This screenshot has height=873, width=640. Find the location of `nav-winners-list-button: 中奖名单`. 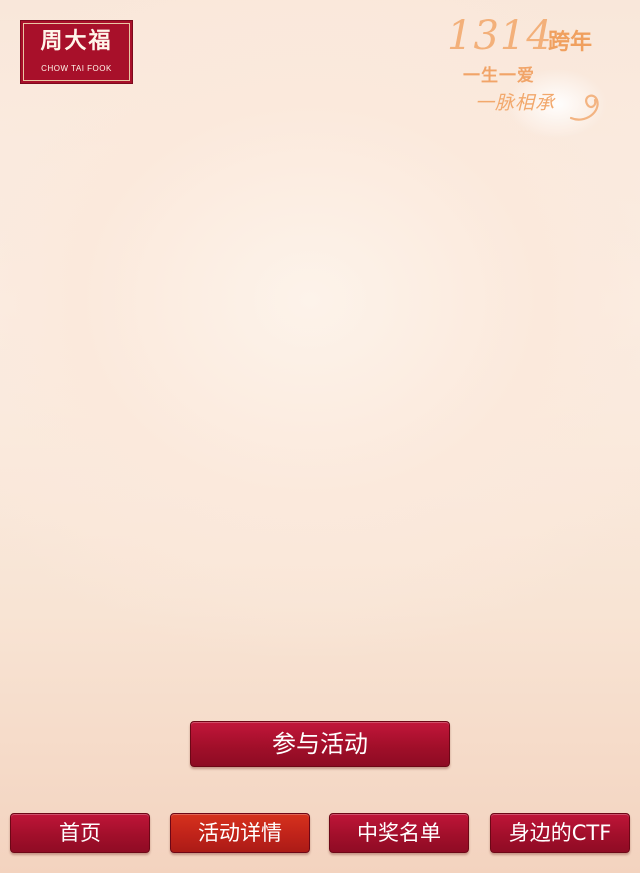

nav-winners-list-button: 中奖名单 is located at coordinates (399, 833).